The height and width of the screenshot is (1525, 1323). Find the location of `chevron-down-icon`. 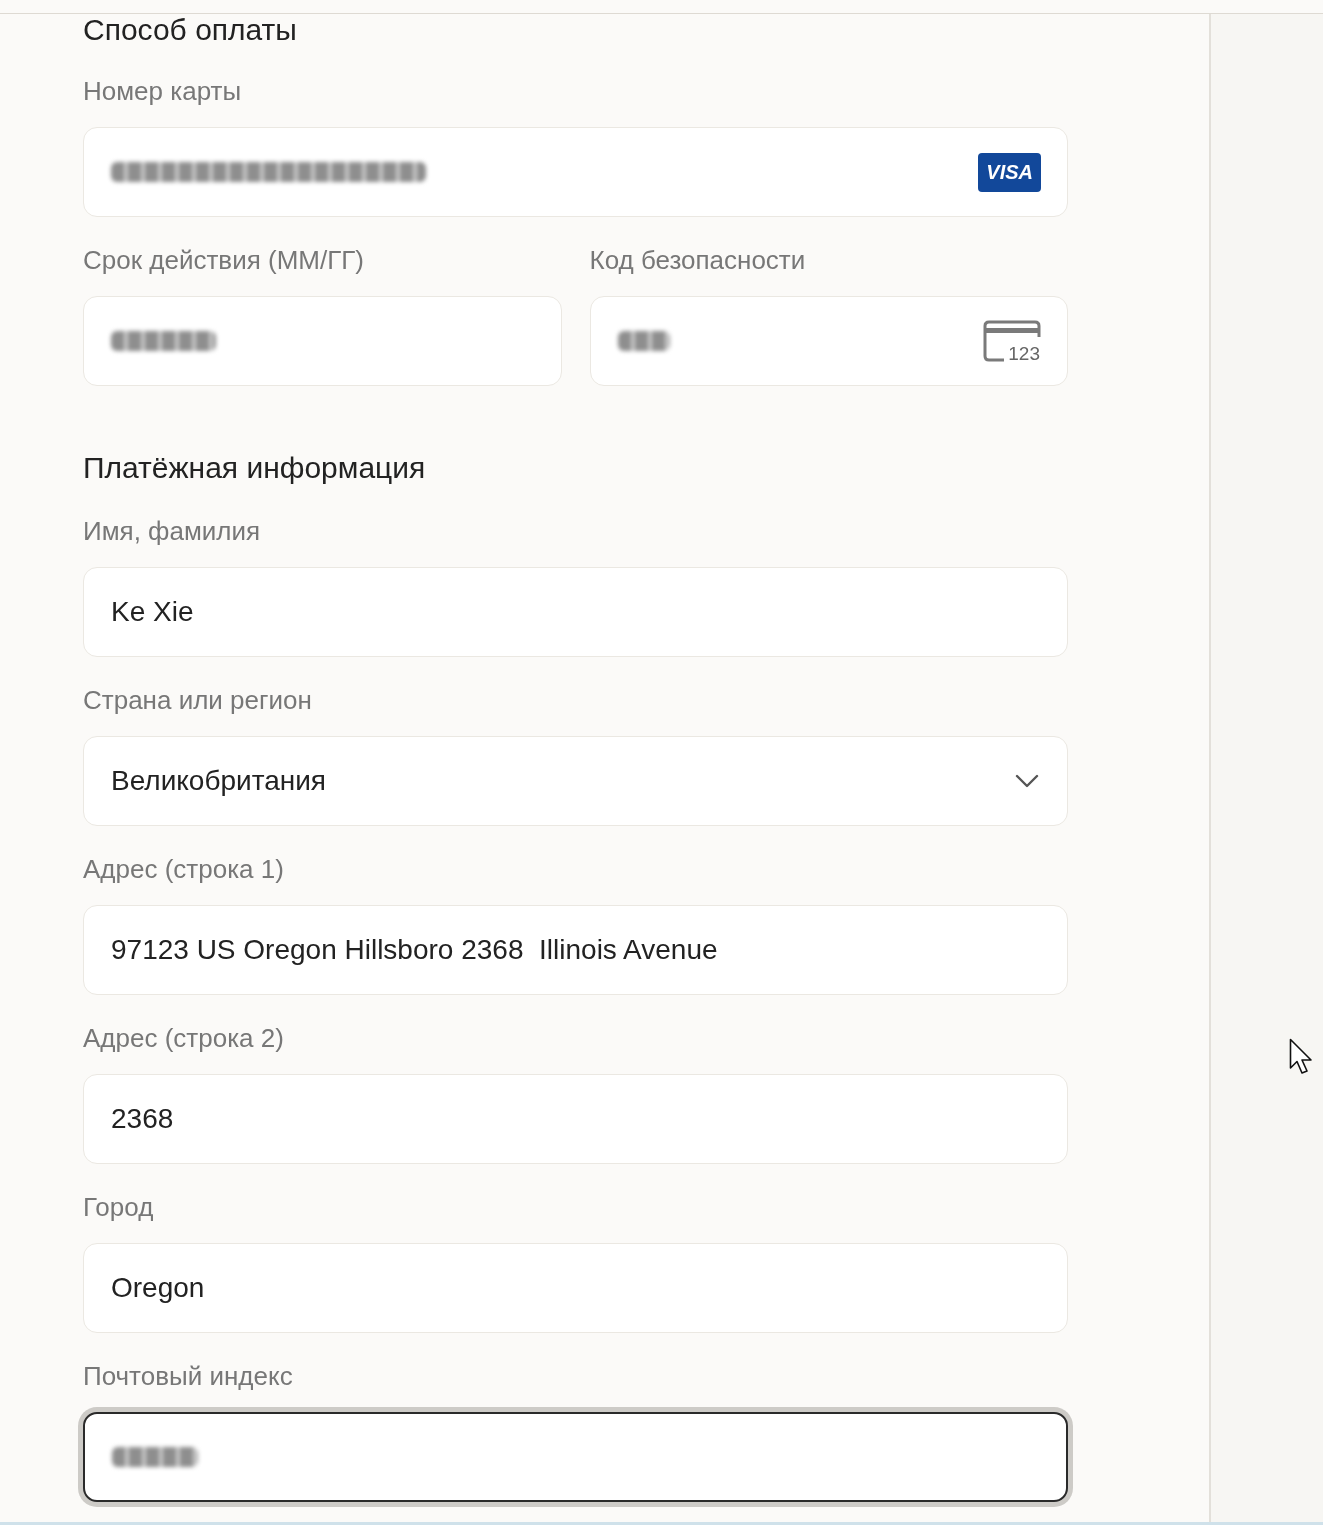

chevron-down-icon is located at coordinates (1027, 781).